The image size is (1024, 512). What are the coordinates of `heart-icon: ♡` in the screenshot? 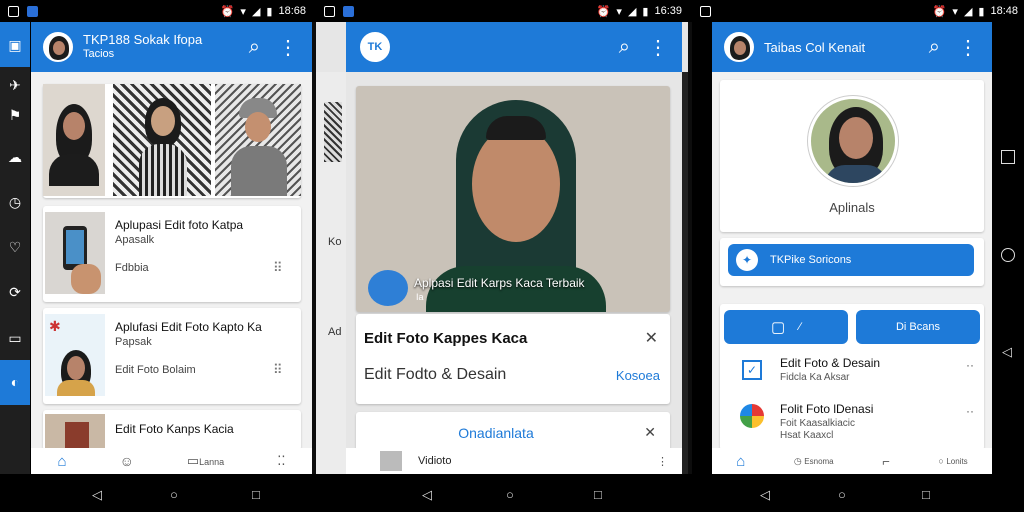 It's located at (15, 247).